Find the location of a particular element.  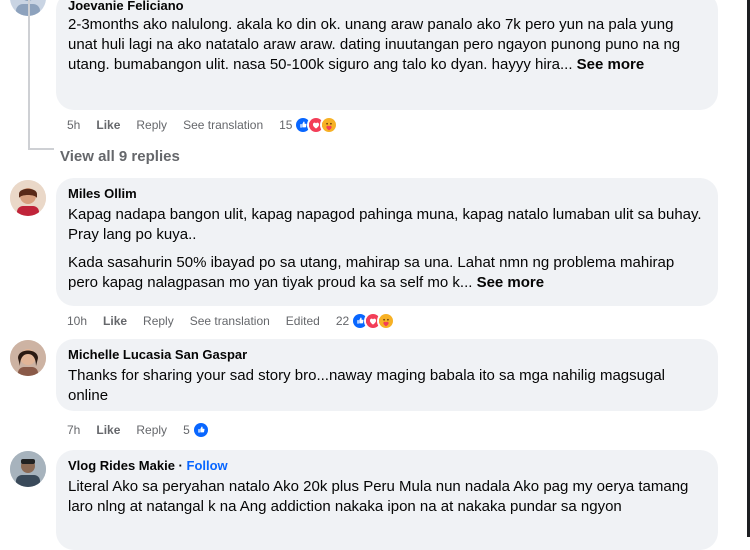

comment-author: Joevanie Feliciano is located at coordinates (387, 7).